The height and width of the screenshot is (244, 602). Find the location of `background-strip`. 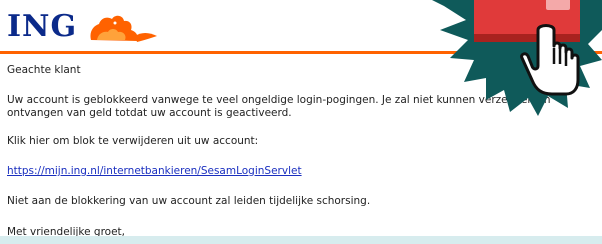

background-strip is located at coordinates (301, 240).